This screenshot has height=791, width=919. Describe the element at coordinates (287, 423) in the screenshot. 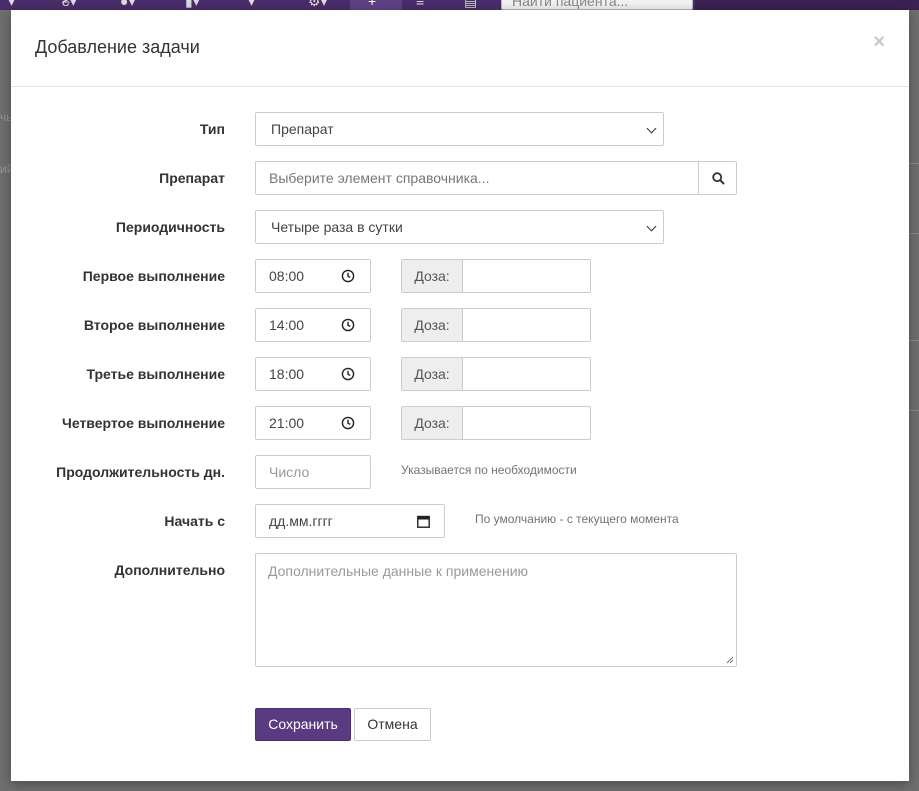

I see `time-value: 21:00` at that location.